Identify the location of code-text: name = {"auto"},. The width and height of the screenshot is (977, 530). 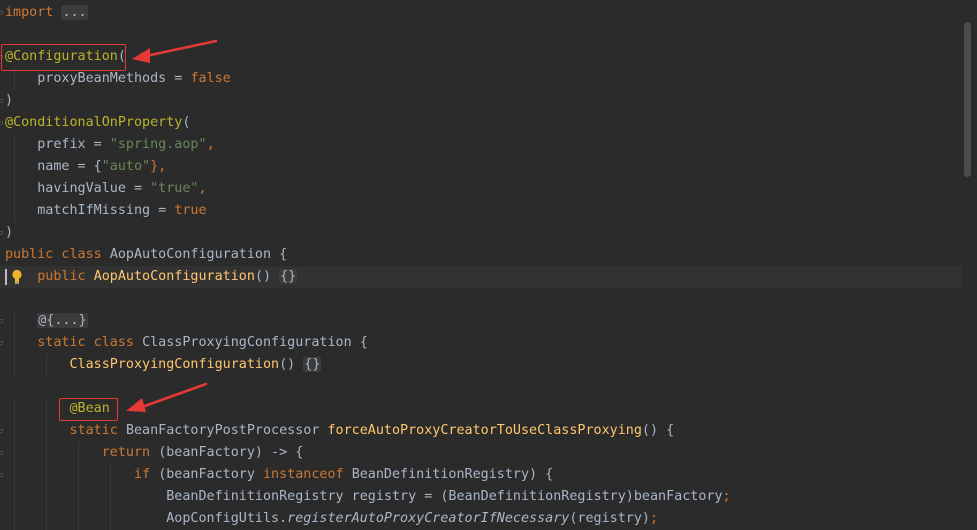
(85, 167).